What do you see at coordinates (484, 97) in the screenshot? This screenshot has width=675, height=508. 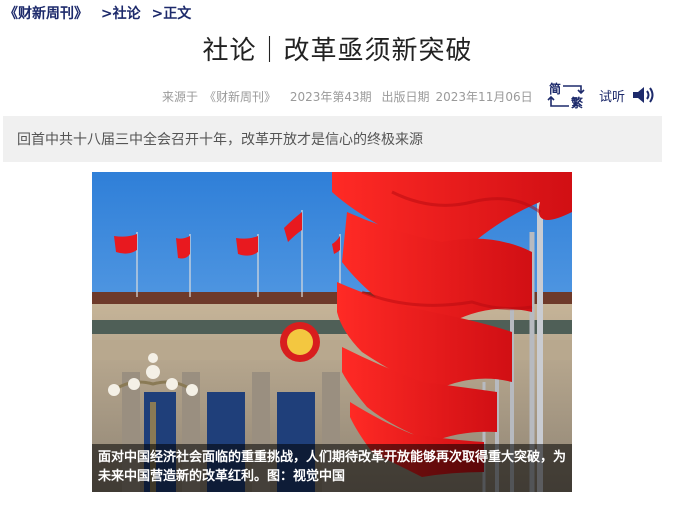 I see `publish-date: 2023年11月06日` at bounding box center [484, 97].